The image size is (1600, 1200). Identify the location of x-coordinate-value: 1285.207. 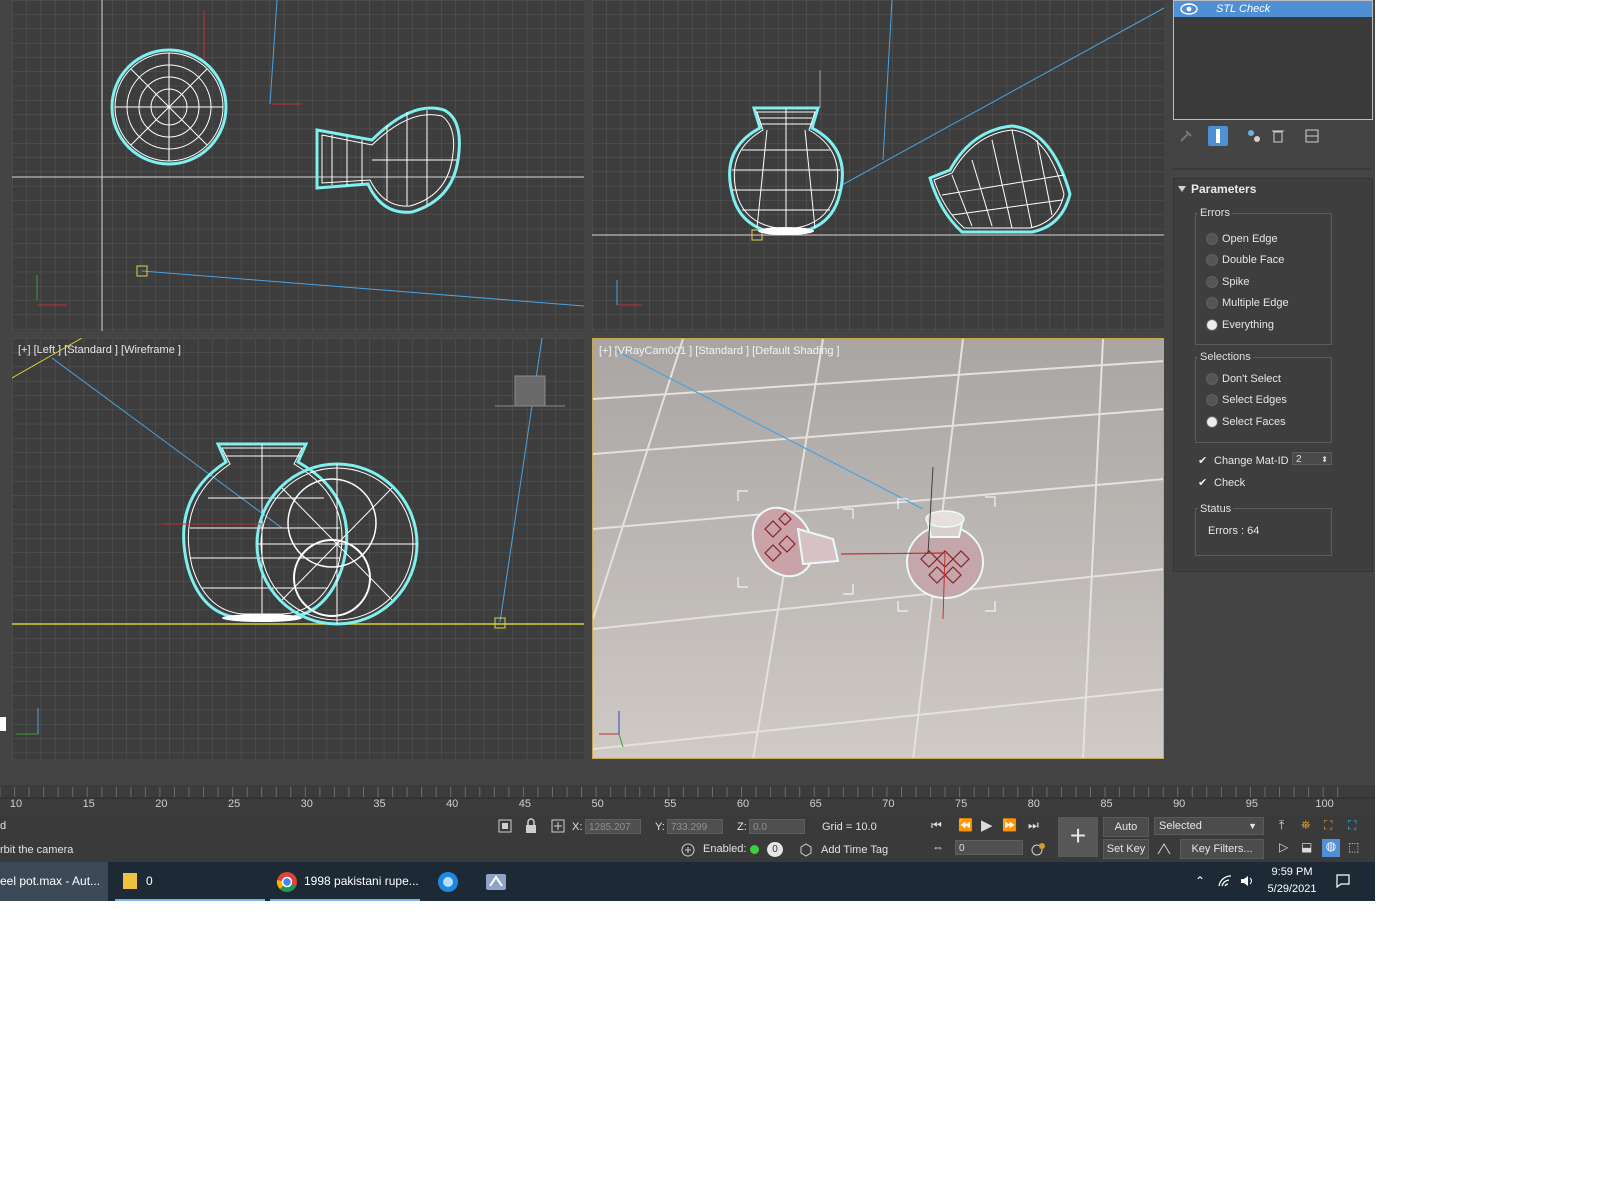
(610, 827).